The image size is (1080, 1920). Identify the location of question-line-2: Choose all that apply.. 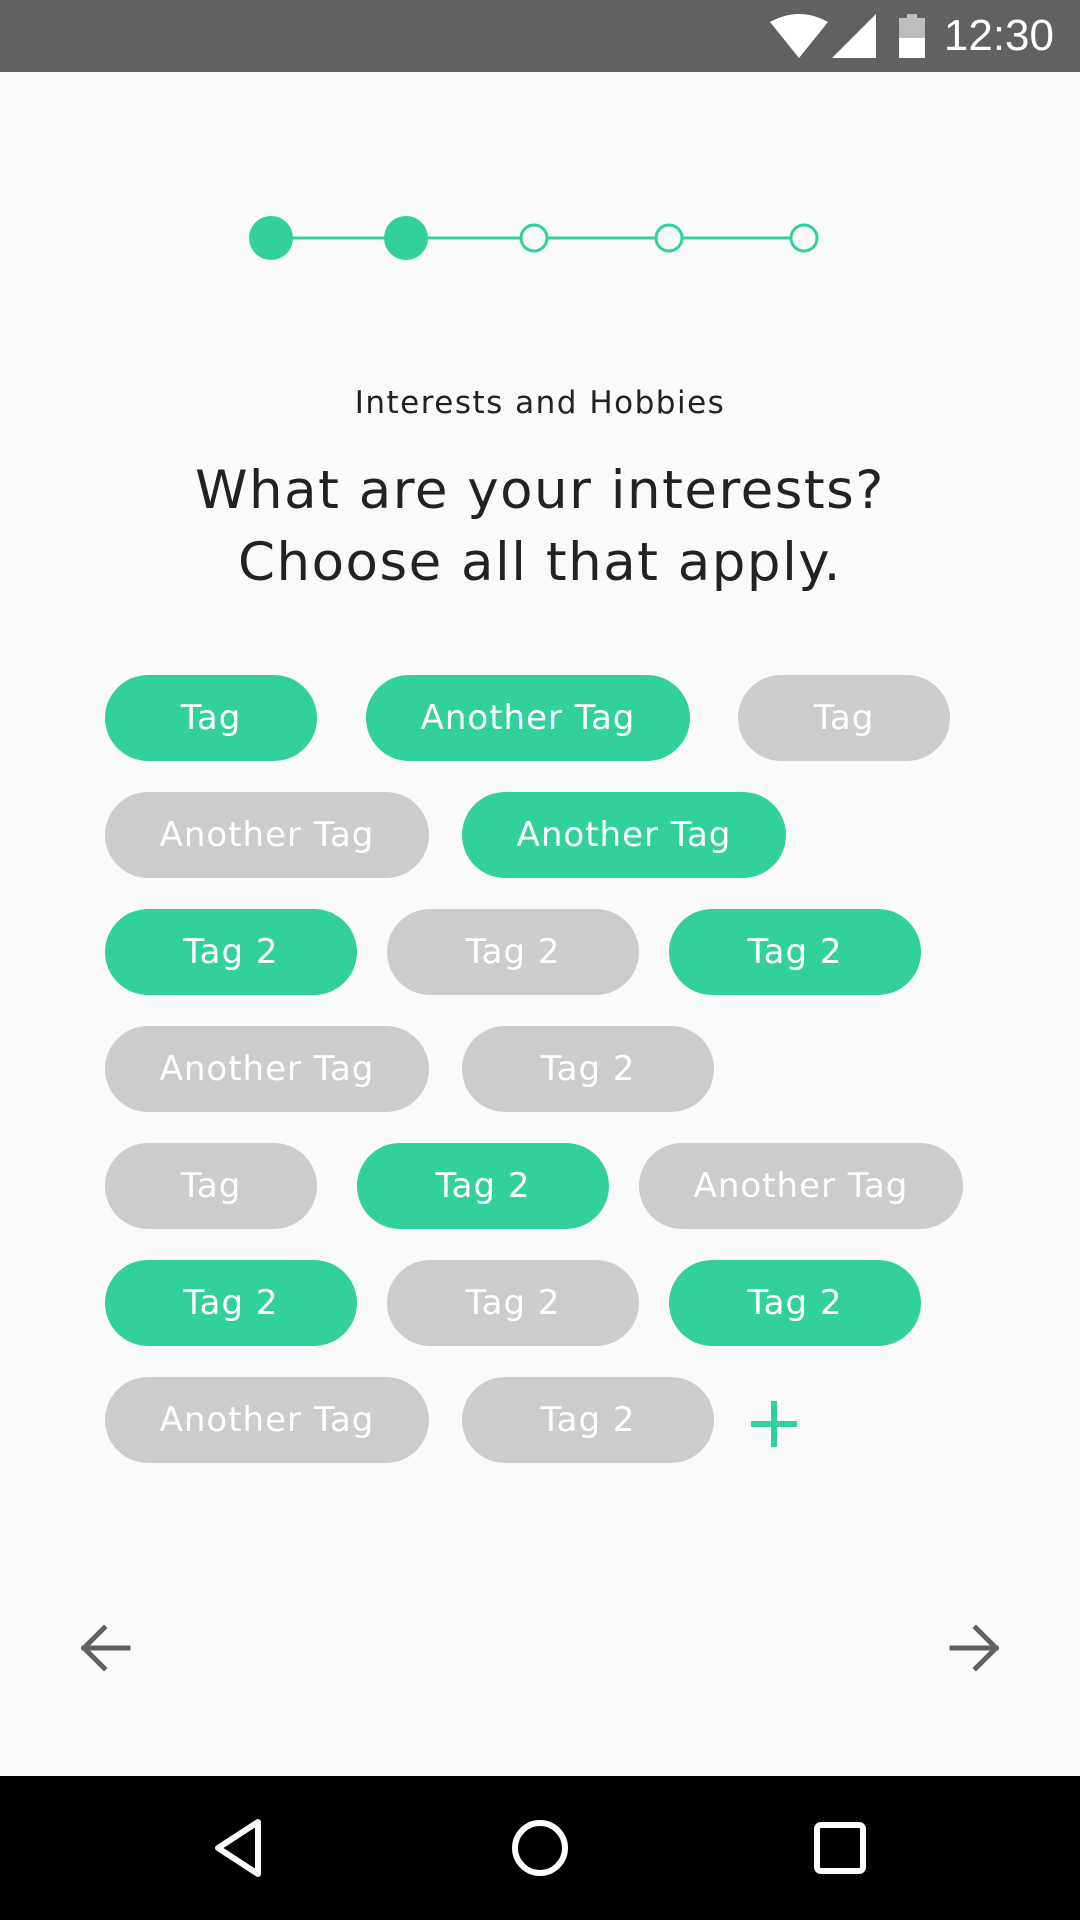
(540, 562).